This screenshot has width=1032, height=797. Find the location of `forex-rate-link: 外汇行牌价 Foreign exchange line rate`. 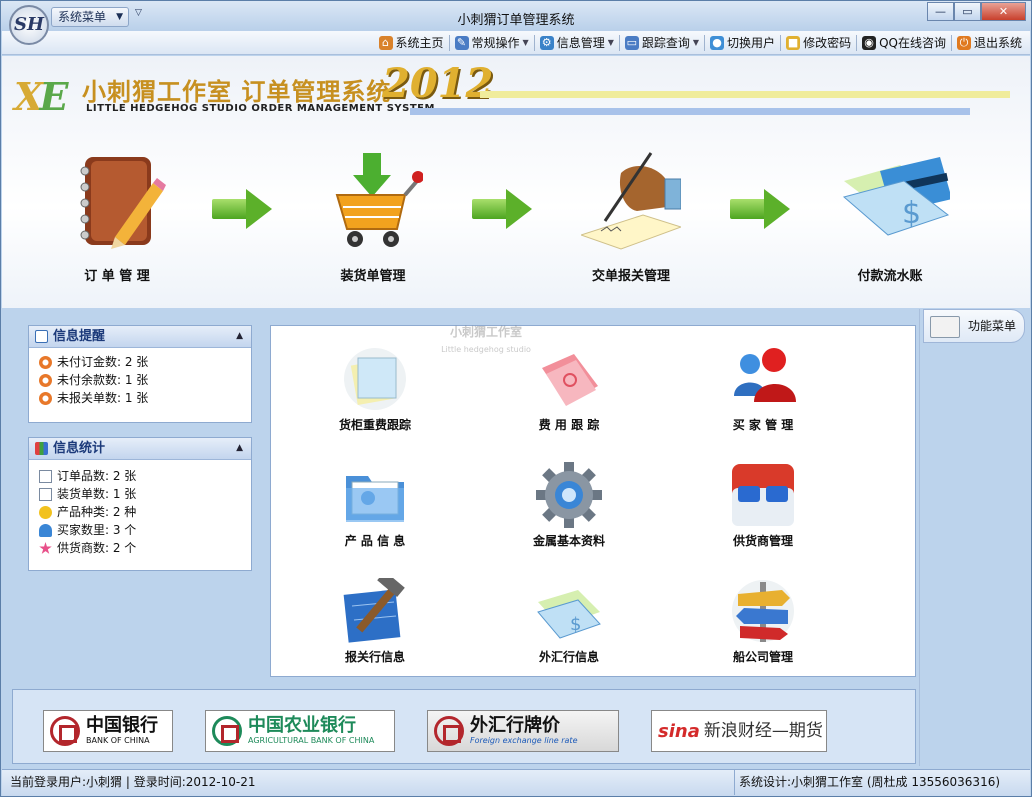

forex-rate-link: 外汇行牌价 Foreign exchange line rate is located at coordinates (523, 731).